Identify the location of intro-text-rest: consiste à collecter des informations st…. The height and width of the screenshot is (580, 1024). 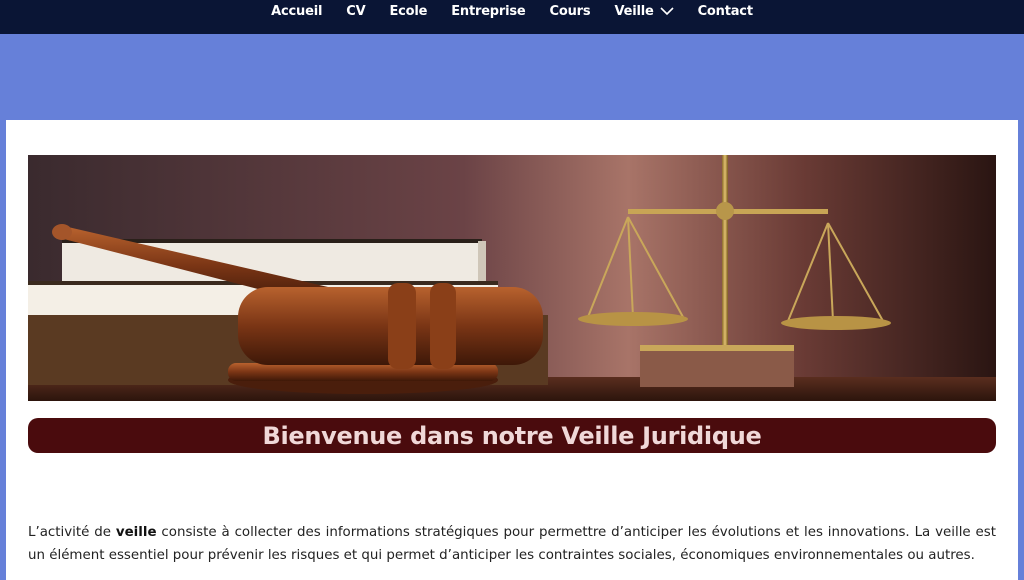
(512, 544).